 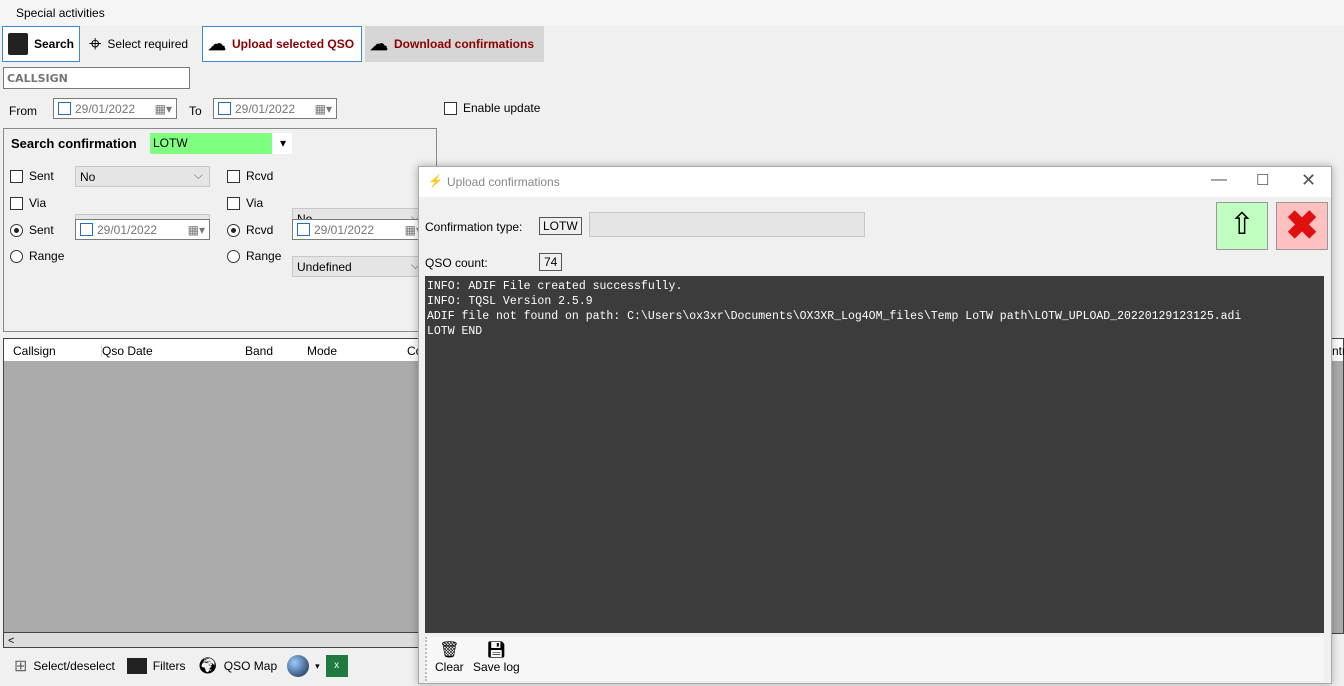 What do you see at coordinates (233, 230) in the screenshot?
I see `rcvd-date-radio` at bounding box center [233, 230].